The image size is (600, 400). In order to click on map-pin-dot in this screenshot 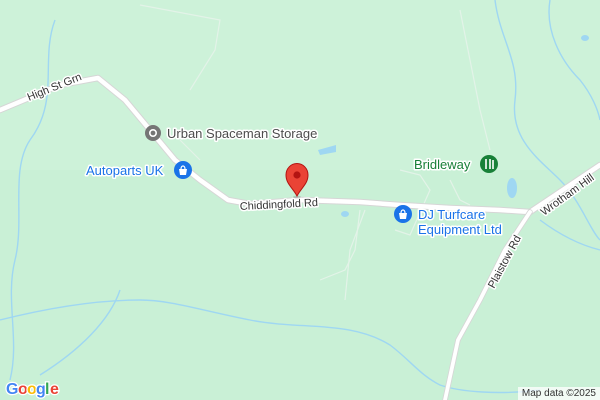, I will do `click(297, 175)`.